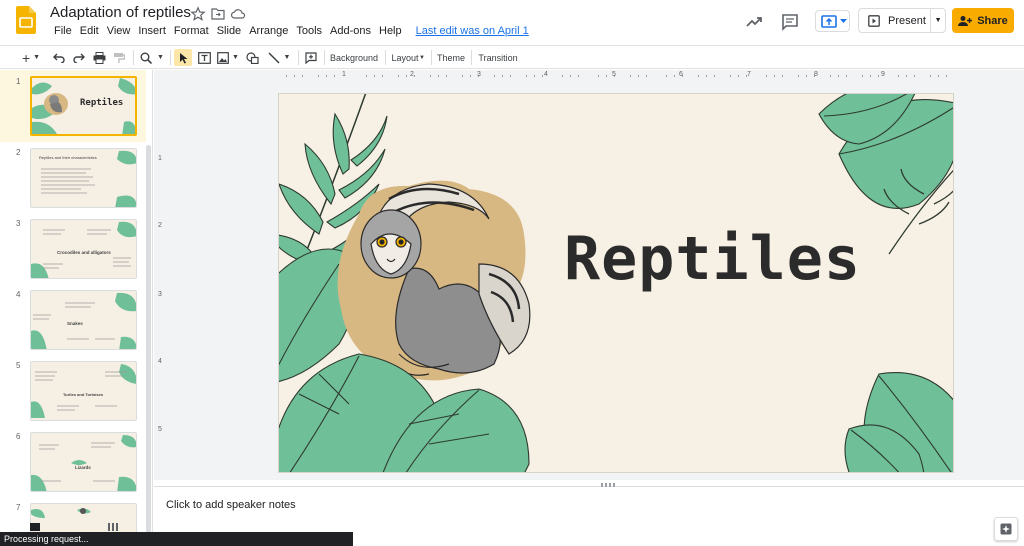 The image size is (1024, 546). I want to click on menu-edit: Edit, so click(89, 33).